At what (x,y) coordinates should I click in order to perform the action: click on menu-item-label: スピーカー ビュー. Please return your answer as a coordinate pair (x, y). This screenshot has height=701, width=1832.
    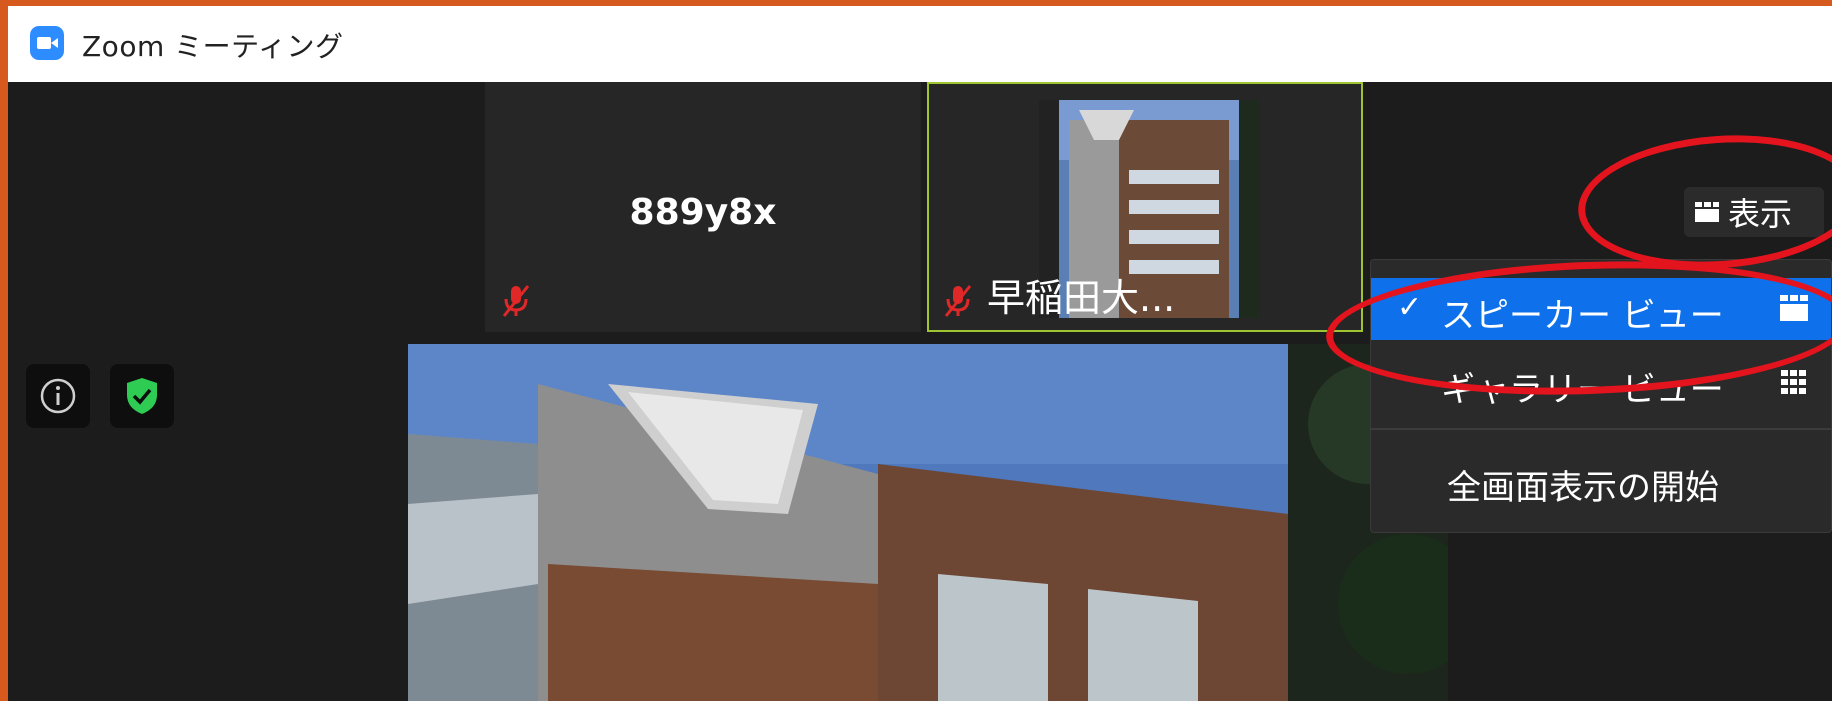
    Looking at the image, I should click on (1582, 316).